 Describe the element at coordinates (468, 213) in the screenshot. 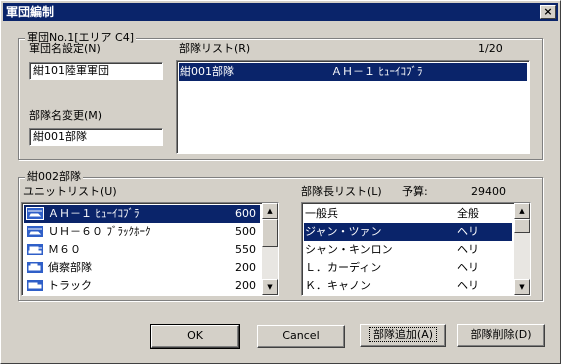

I see `leader-type: 全般` at that location.